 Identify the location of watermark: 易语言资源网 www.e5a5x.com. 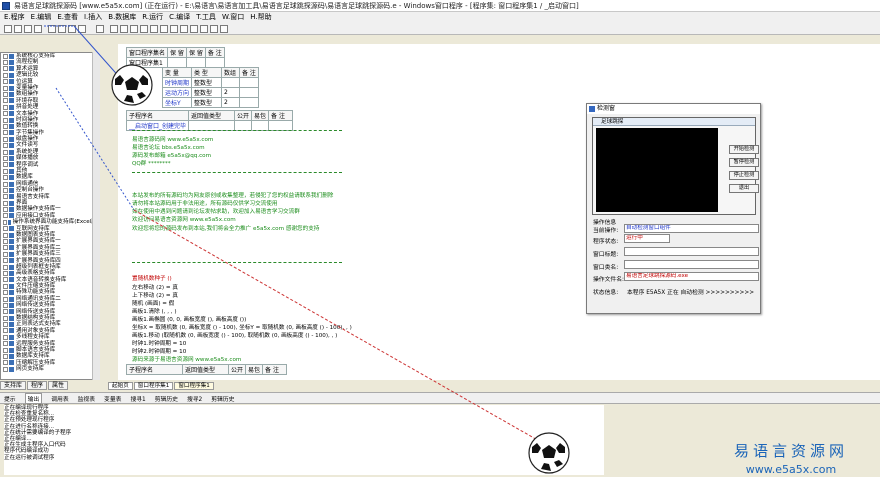
(791, 458).